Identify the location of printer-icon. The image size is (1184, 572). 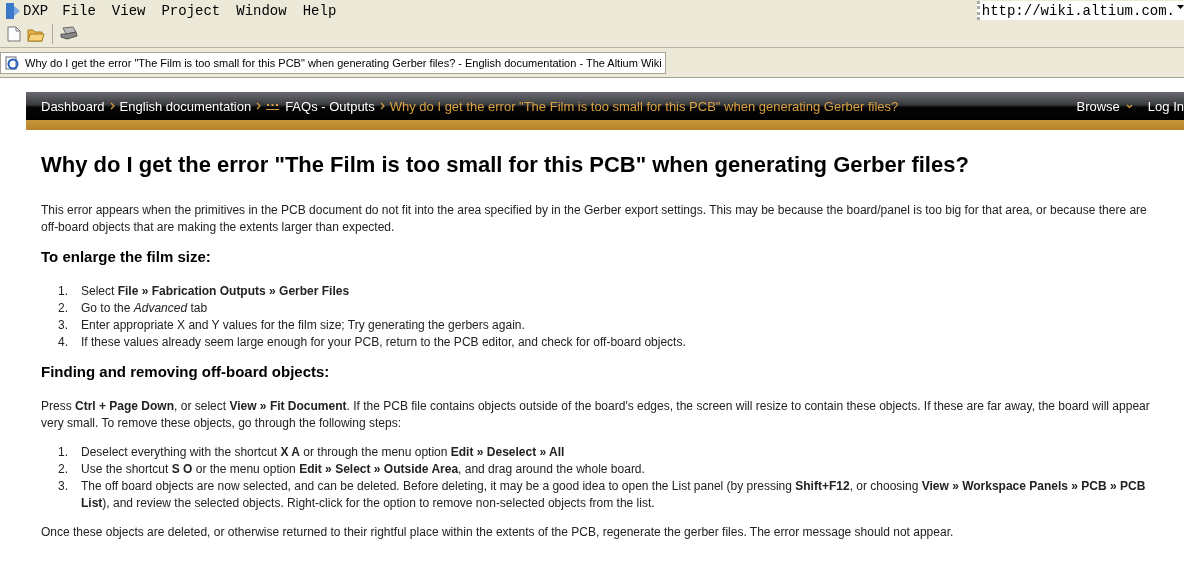
(69, 34).